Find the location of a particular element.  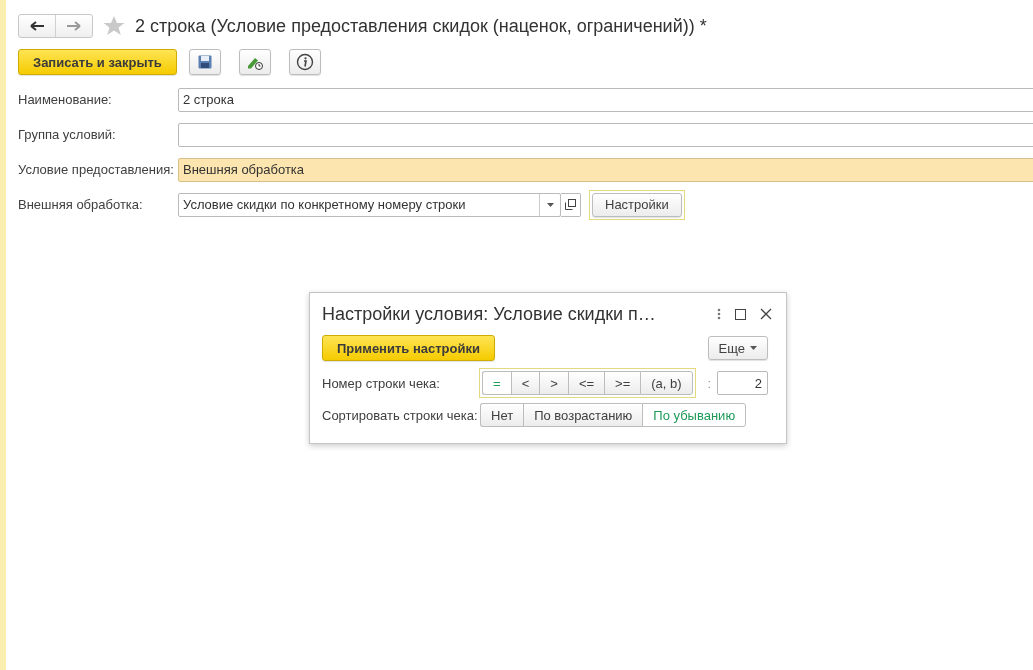

field-label: Наименование: is located at coordinates (65, 99).